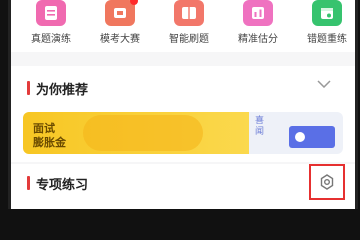 The width and height of the screenshot is (360, 240). Describe the element at coordinates (327, 13) in the screenshot. I see `calendar-icon` at that location.